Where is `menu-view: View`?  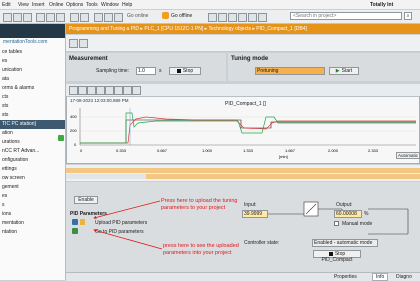 menu-view: View is located at coordinates (23, 5).